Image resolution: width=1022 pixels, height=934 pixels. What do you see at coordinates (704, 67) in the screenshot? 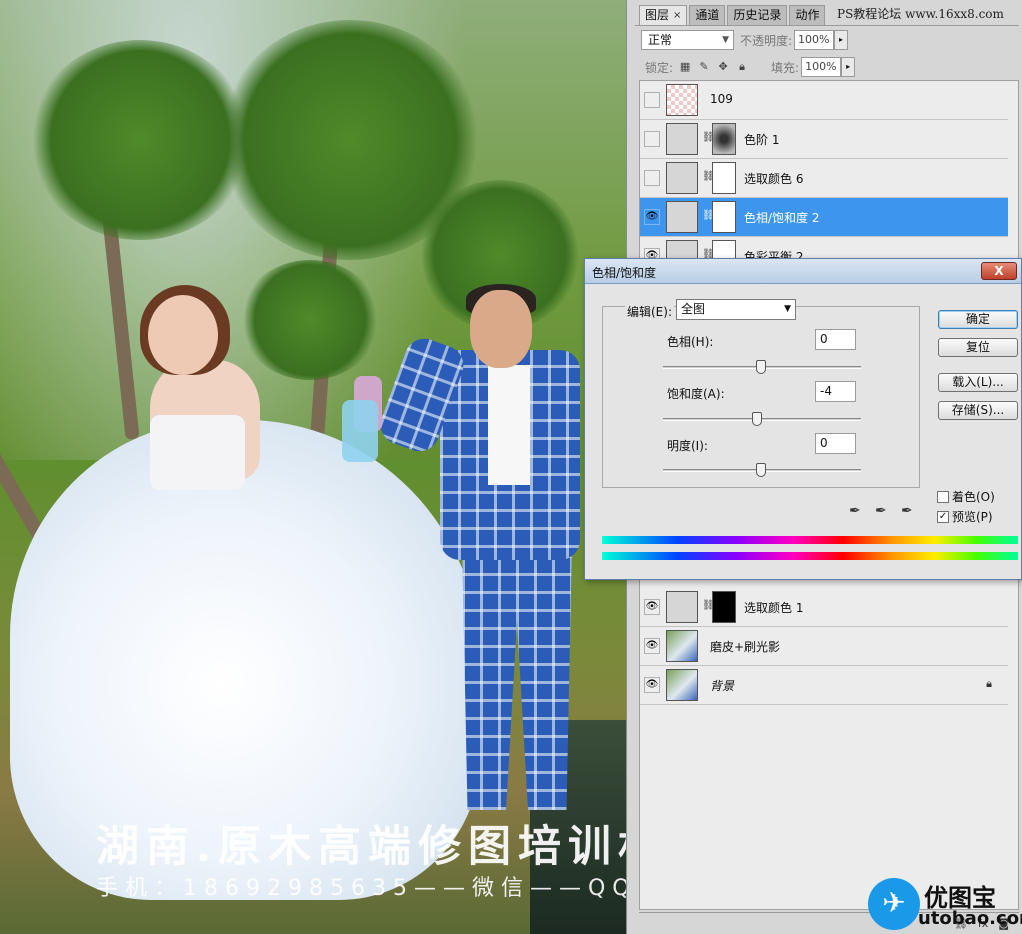
I see `lock-pixels-icon: ✎` at bounding box center [704, 67].